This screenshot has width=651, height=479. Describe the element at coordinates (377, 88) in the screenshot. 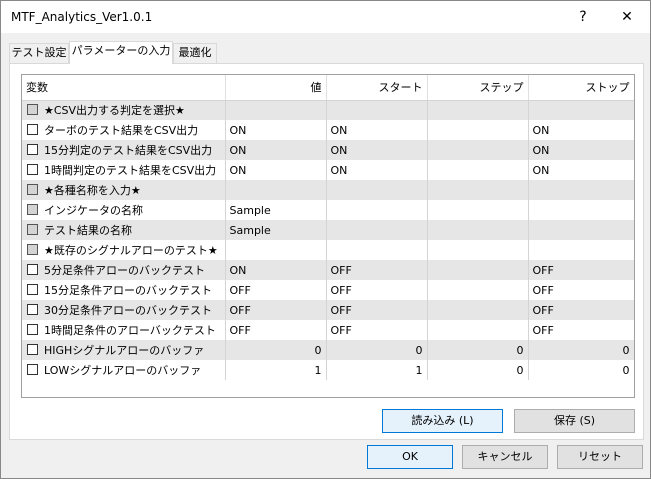

I see `column-header-start: スタート` at that location.